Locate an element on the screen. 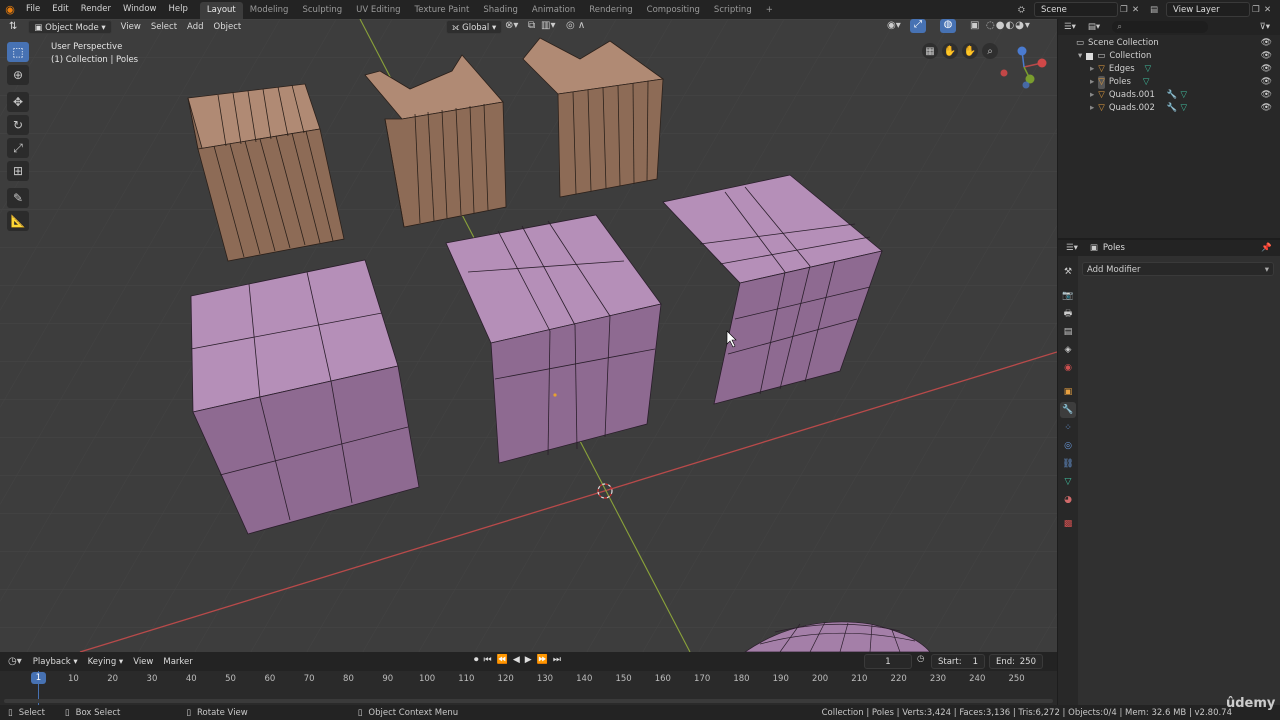 The image size is (1280, 720). pan-view-icon: ✋ is located at coordinates (970, 51).